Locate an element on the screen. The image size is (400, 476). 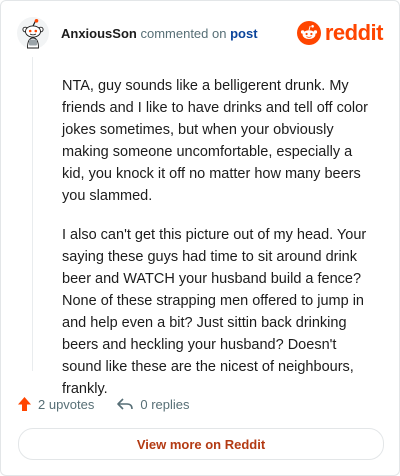
reply-button: 0 replies is located at coordinates (153, 404).